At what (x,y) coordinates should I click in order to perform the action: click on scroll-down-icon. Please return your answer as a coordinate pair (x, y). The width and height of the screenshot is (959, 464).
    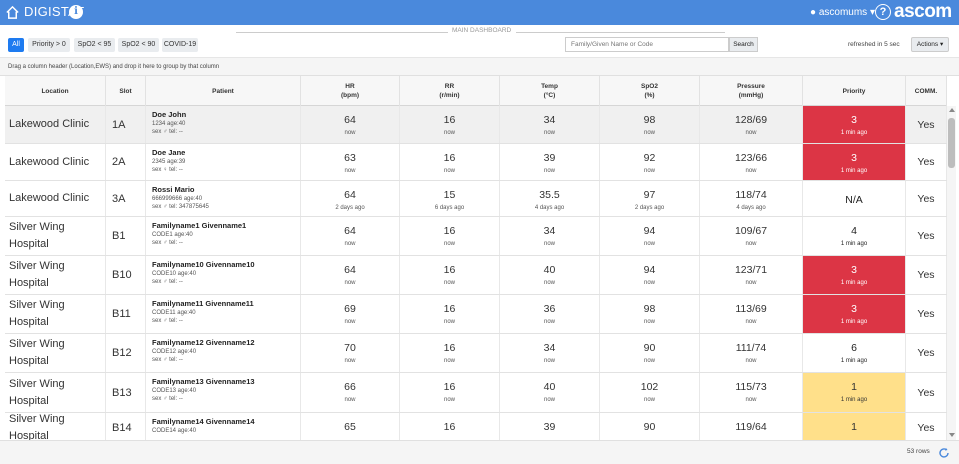
    Looking at the image, I should click on (952, 435).